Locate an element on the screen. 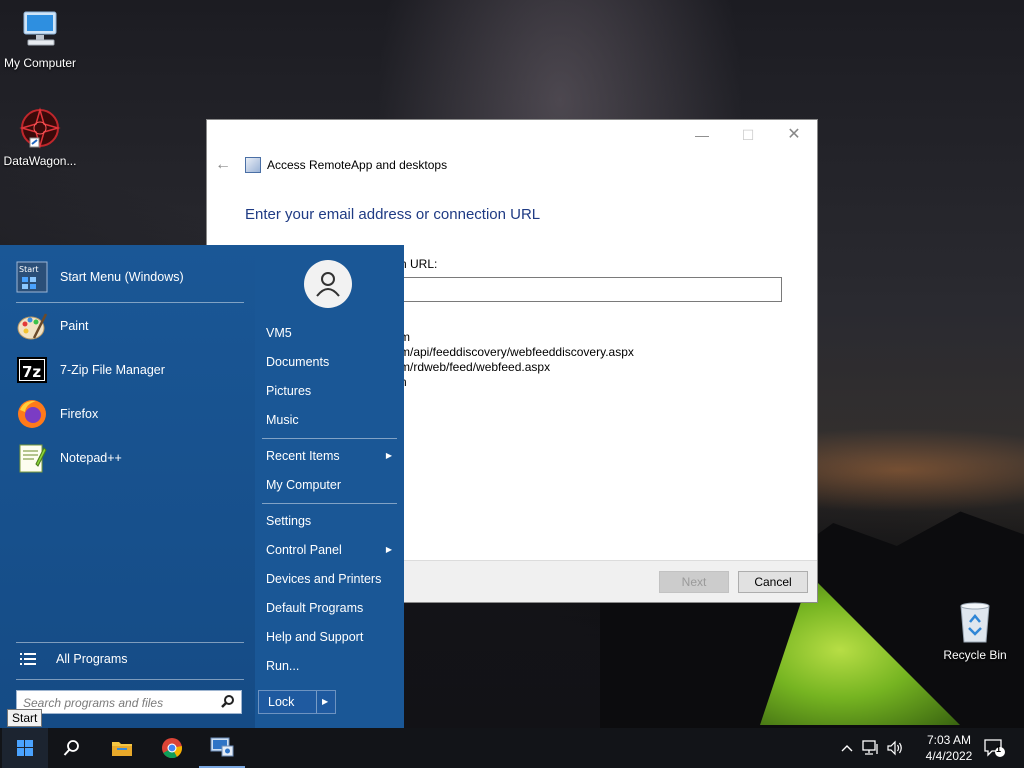  example-line: m/rdweb/feed/webfeed.aspx is located at coordinates (475, 367).